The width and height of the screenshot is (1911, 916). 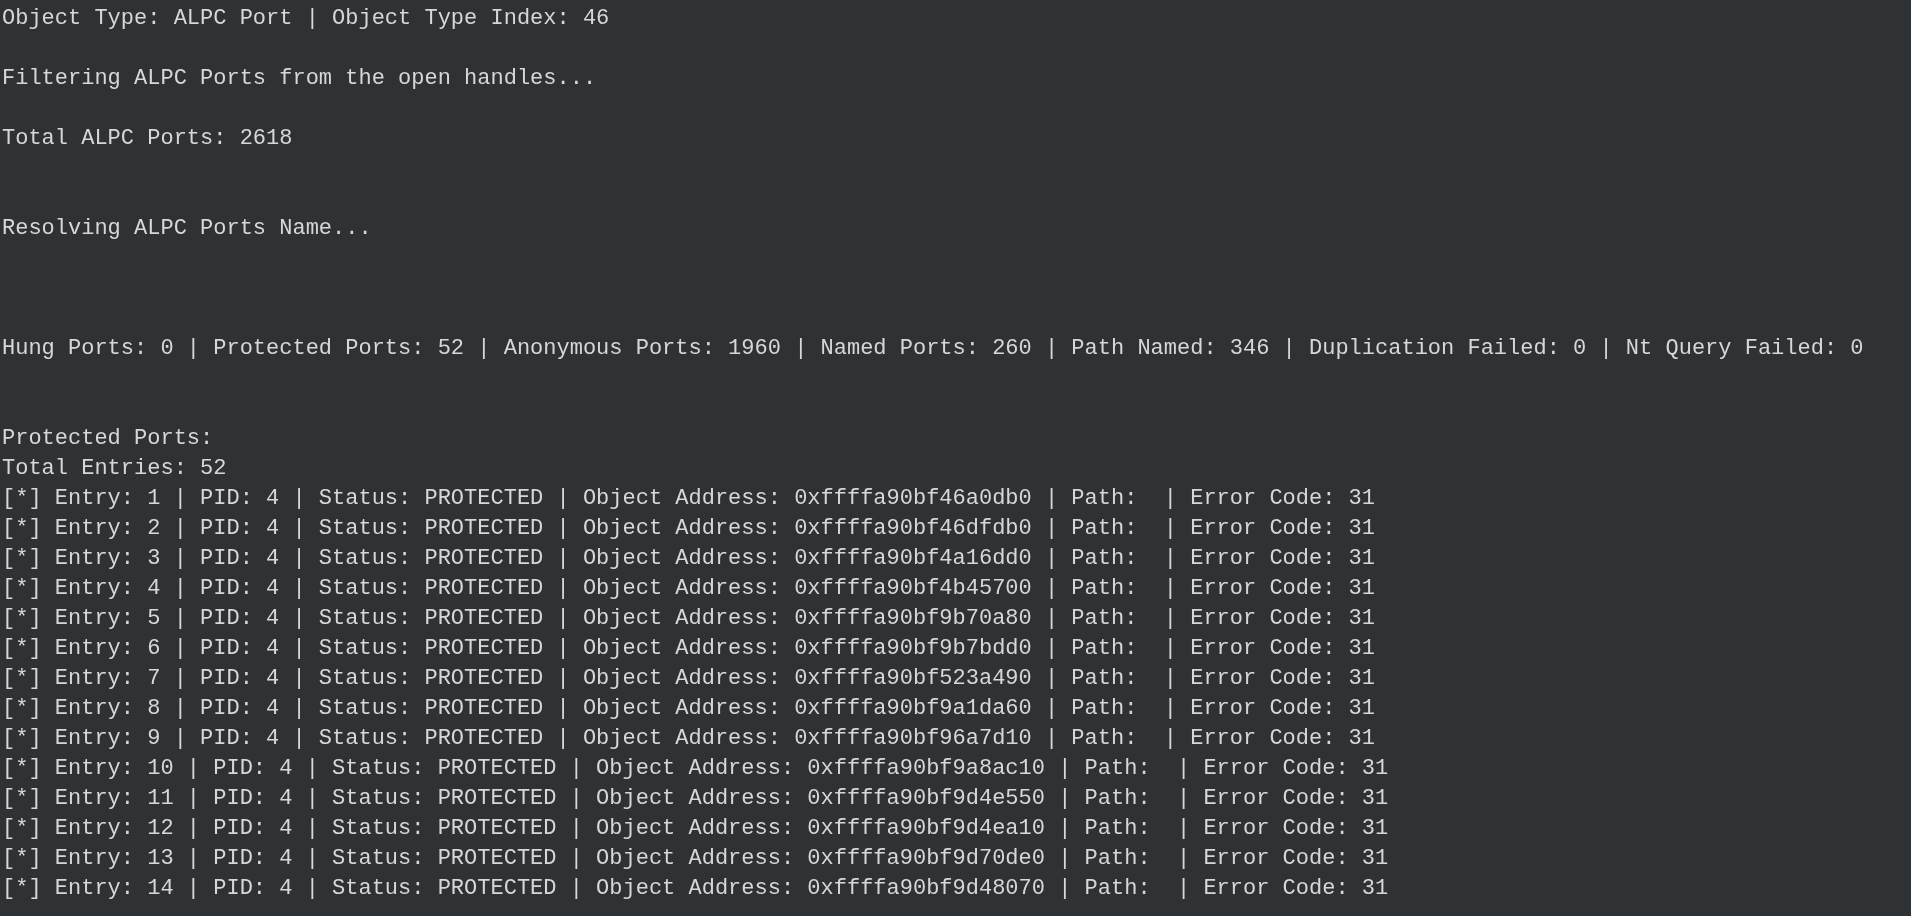 What do you see at coordinates (689, 559) in the screenshot?
I see `entry-line: [*] Entry: 3 | PID: 4 | Status: PROTECTED | Object Address: 0xffffa90bf4a16dd0 | Path: | Error Code: 31` at bounding box center [689, 559].